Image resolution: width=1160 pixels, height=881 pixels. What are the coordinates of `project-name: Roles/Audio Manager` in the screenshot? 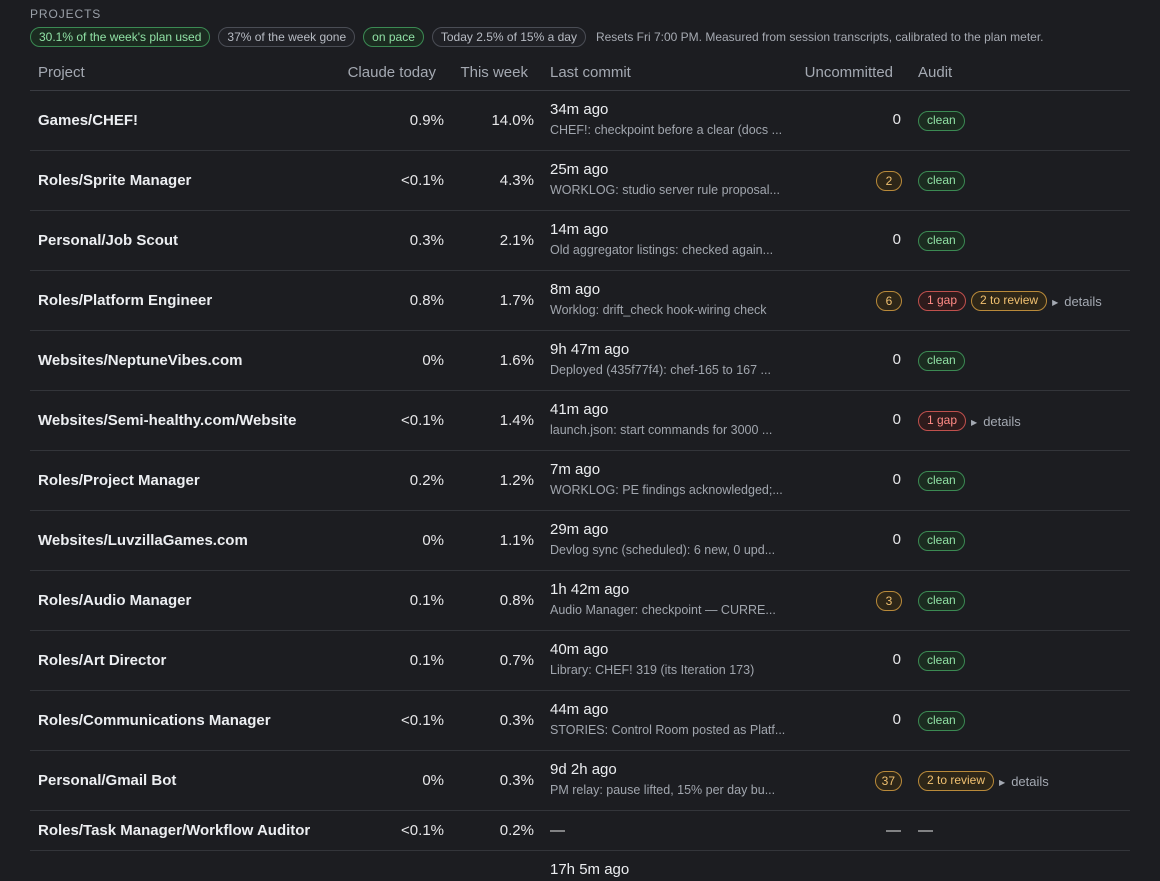 It's located at (114, 600).